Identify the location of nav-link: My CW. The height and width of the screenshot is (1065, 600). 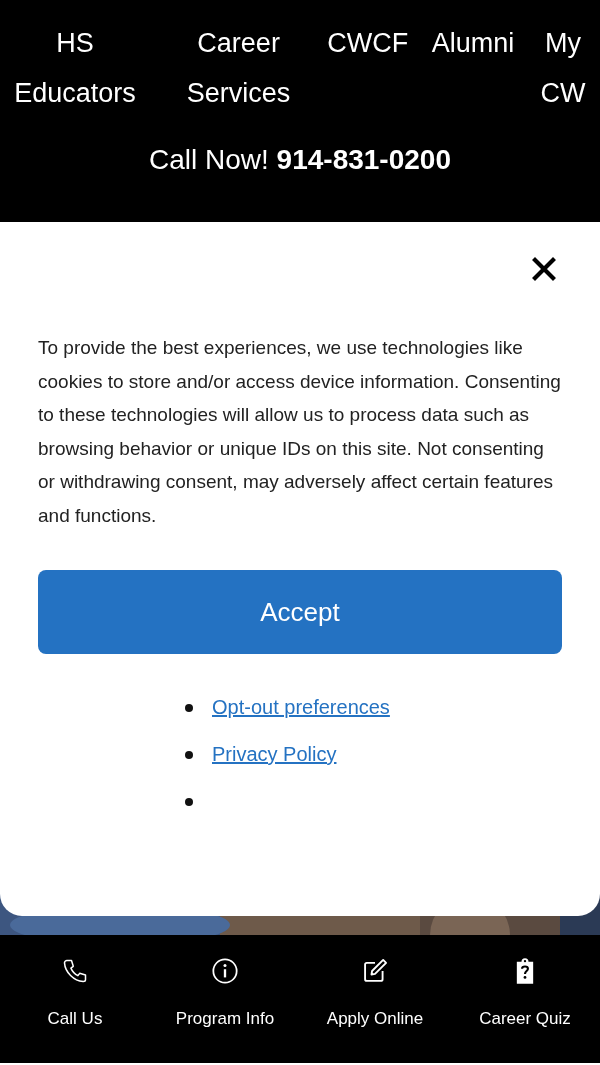
(562, 68).